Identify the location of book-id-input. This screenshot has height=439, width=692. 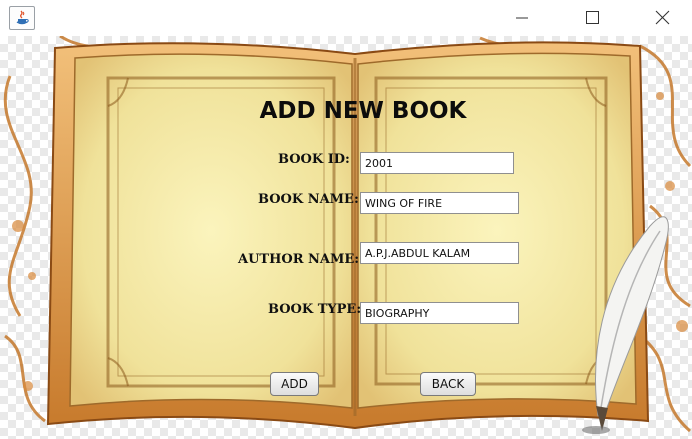
(437, 163).